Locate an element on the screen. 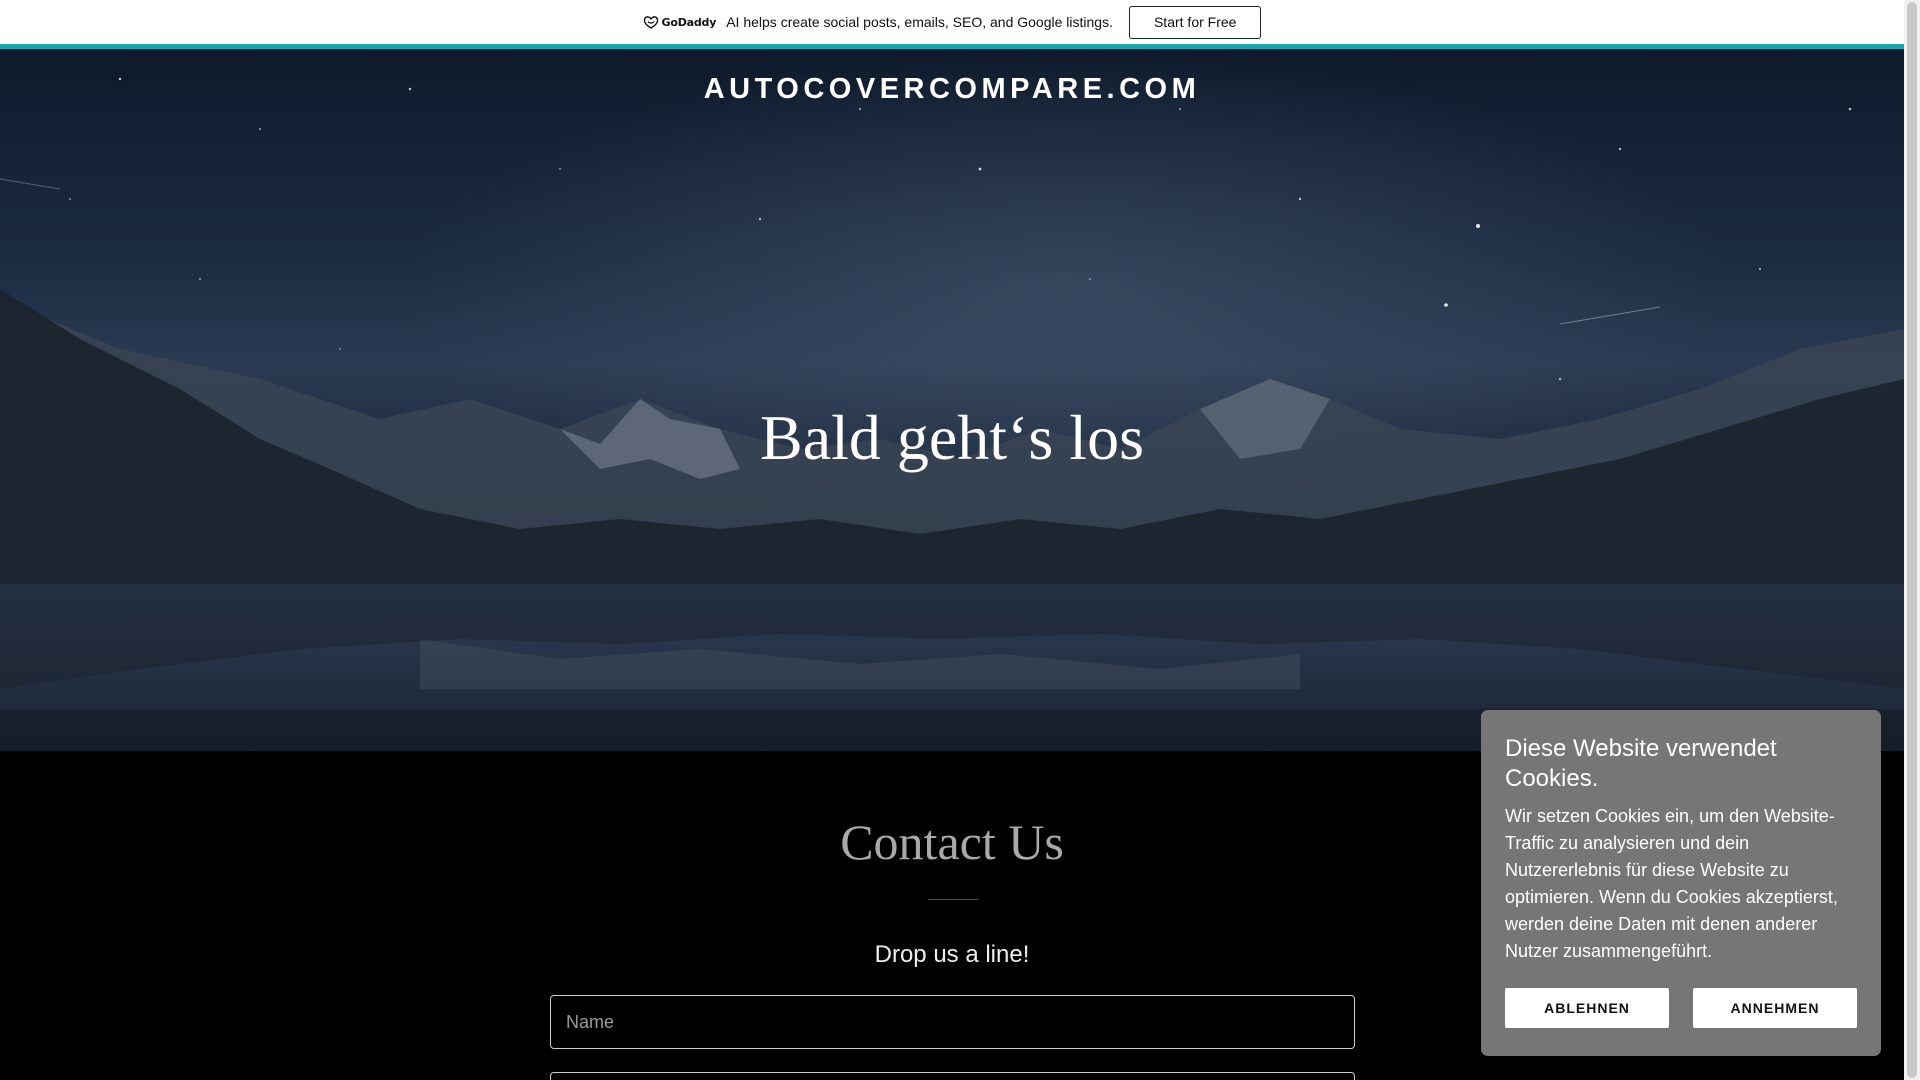  site-title: AUTOCOVERCOMPARE.COM is located at coordinates (952, 89).